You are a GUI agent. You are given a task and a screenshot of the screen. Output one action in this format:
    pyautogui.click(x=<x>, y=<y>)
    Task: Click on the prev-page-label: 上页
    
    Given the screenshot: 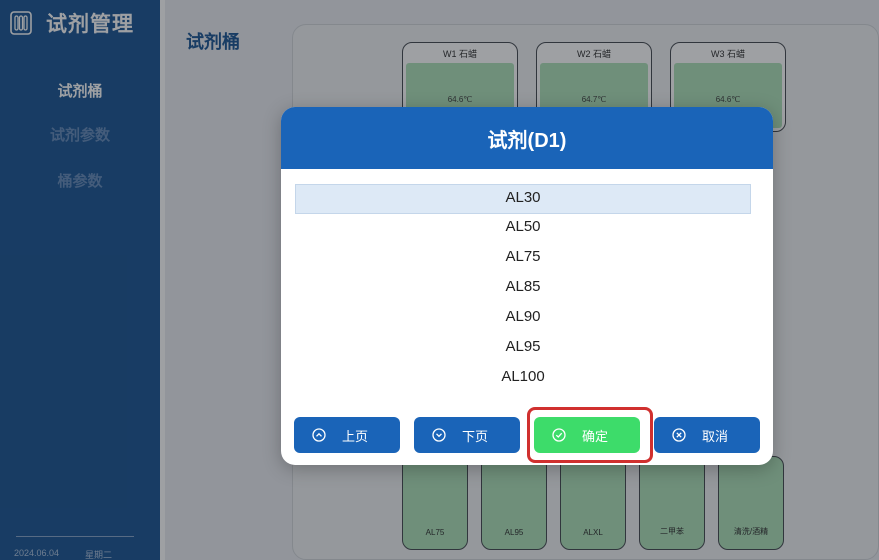 What is the action you would take?
    pyautogui.click(x=354, y=436)
    